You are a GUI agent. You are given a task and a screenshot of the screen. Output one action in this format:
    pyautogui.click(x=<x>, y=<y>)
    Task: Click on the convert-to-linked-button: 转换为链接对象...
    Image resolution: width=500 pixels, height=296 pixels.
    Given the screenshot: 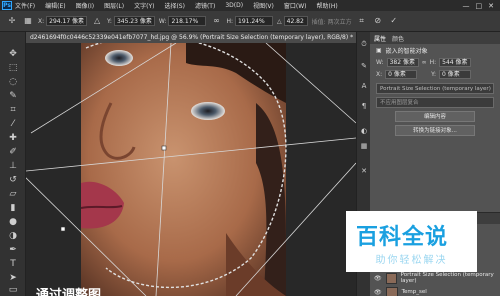 What is the action you would take?
    pyautogui.click(x=435, y=130)
    